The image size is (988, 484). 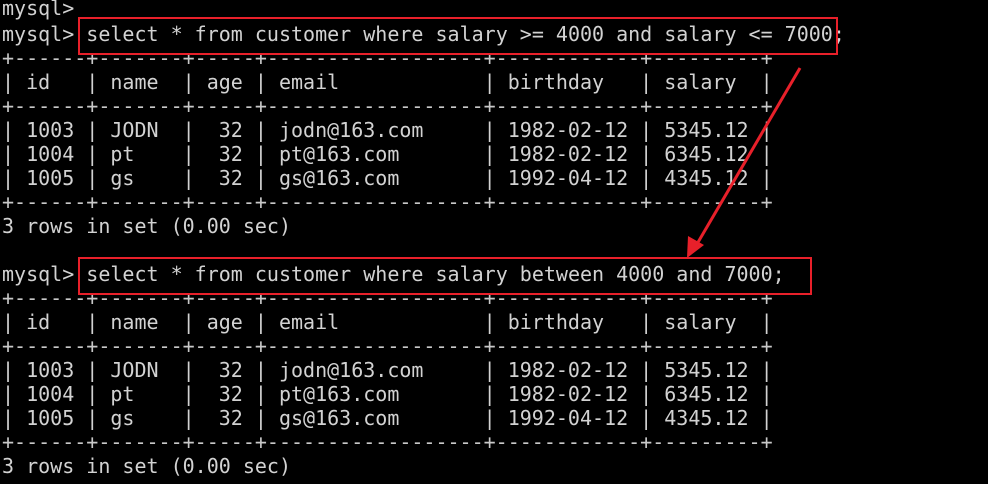 What do you see at coordinates (744, 162) in the screenshot?
I see `arrow-down-icon` at bounding box center [744, 162].